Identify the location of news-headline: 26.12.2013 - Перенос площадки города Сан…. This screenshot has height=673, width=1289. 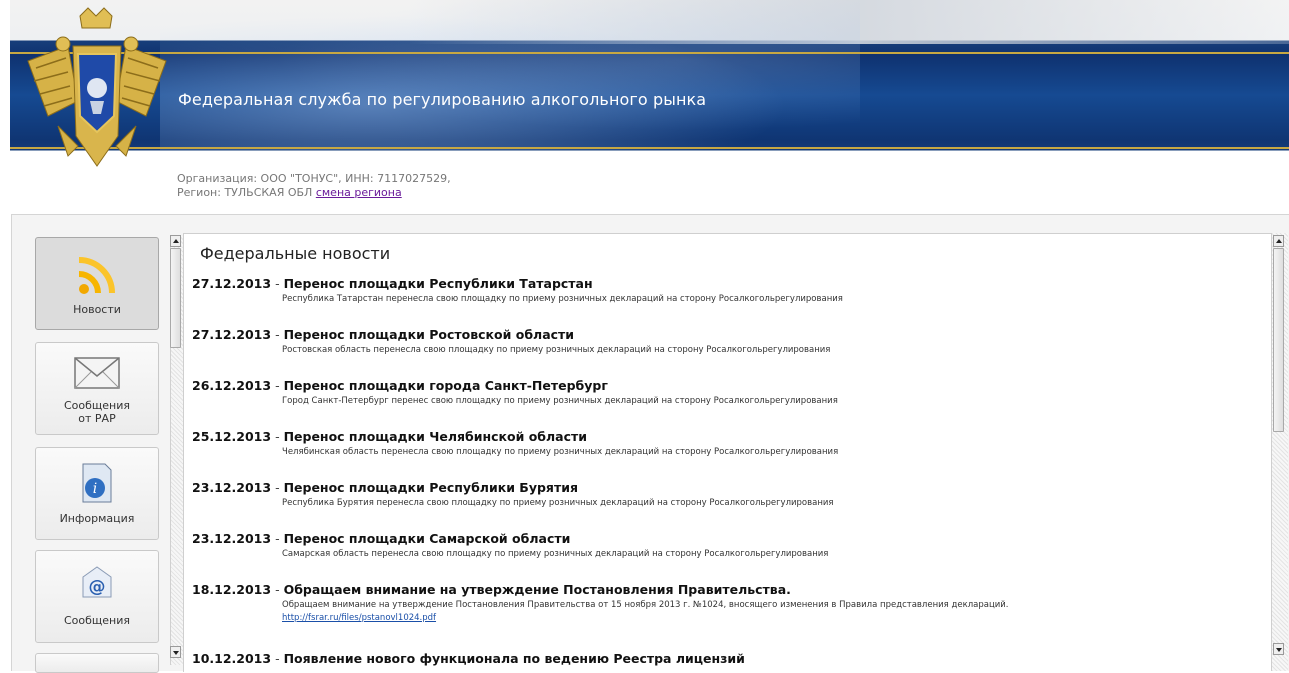
(515, 385).